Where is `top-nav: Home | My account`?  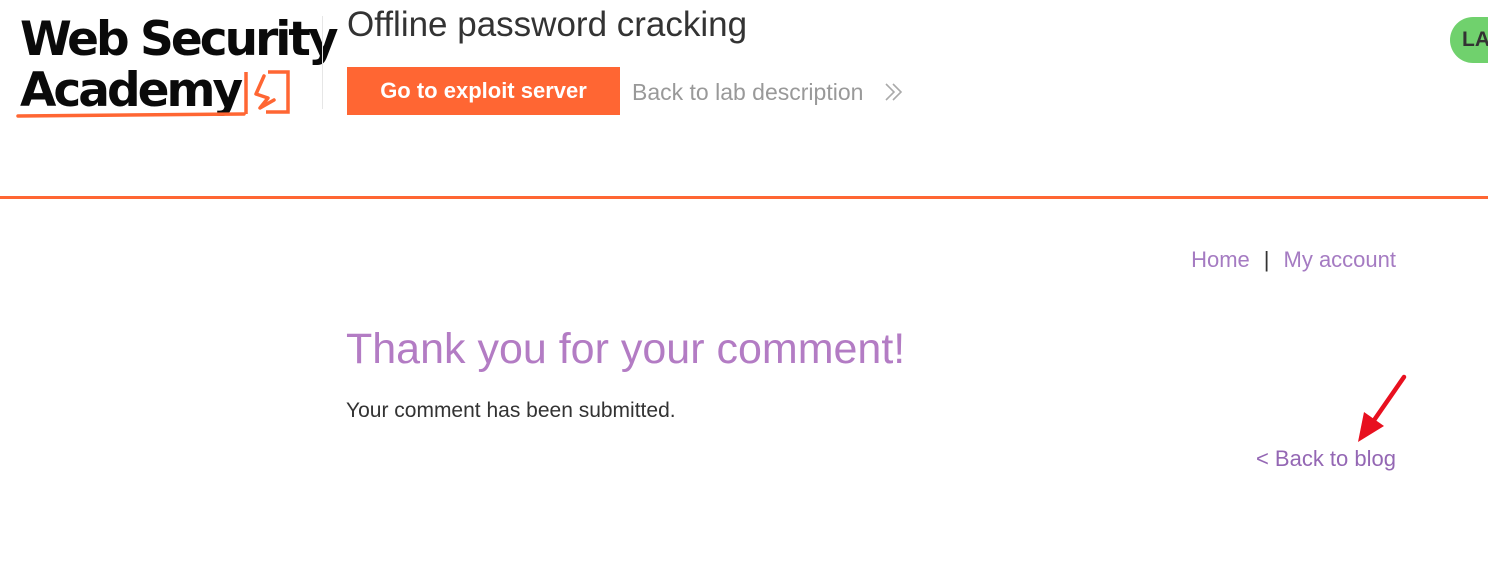
top-nav: Home | My account is located at coordinates (1293, 260).